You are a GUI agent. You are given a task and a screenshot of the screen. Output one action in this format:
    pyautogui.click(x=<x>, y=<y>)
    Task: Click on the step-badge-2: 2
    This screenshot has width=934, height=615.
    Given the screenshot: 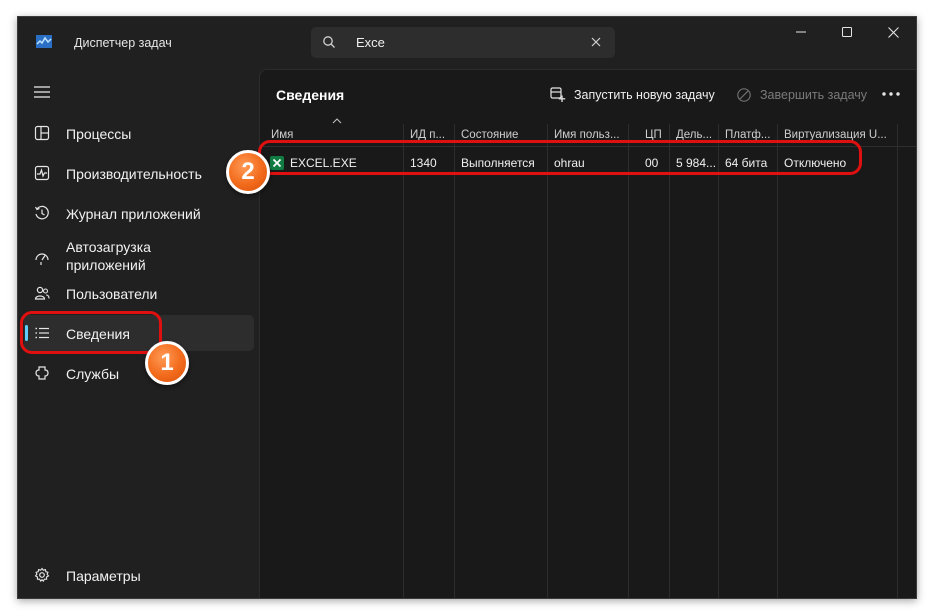 What is the action you would take?
    pyautogui.click(x=248, y=172)
    